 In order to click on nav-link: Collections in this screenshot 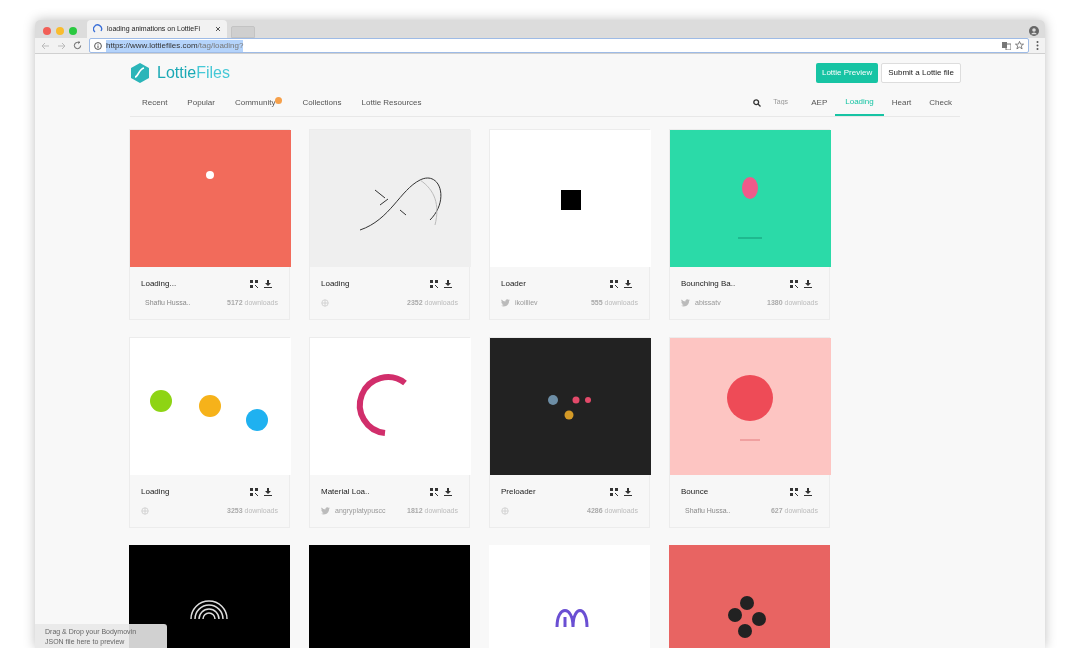, I will do `click(322, 102)`.